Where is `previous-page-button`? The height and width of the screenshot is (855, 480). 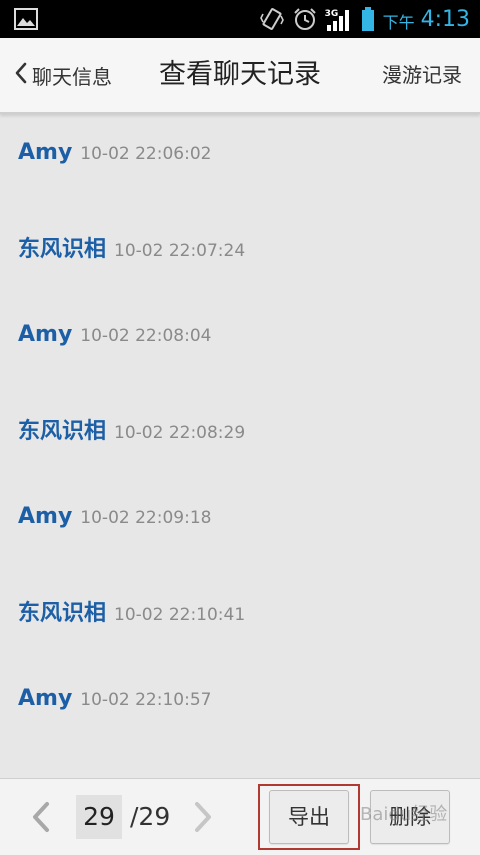
previous-page-button is located at coordinates (41, 819).